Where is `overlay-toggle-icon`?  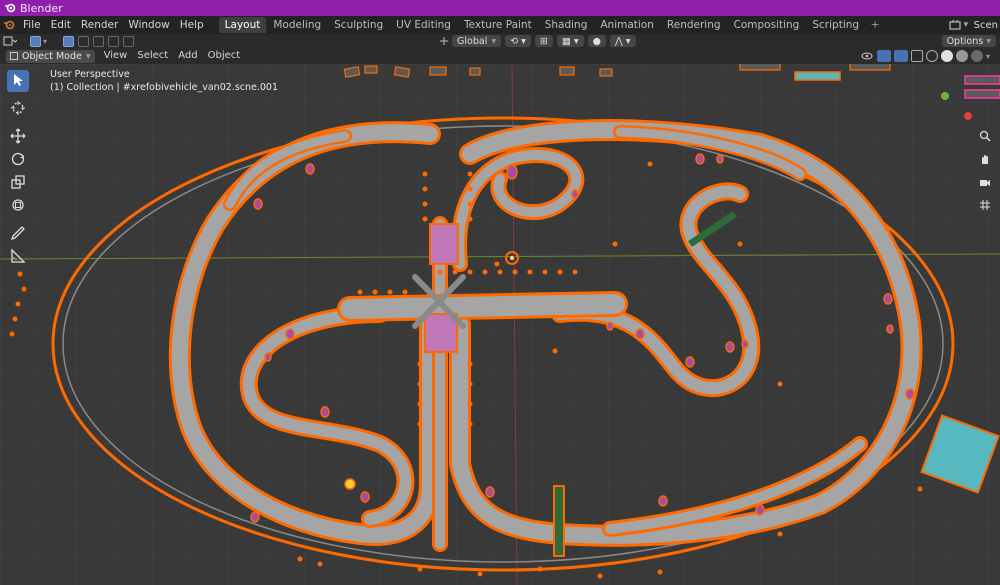 overlay-toggle-icon is located at coordinates (901, 56).